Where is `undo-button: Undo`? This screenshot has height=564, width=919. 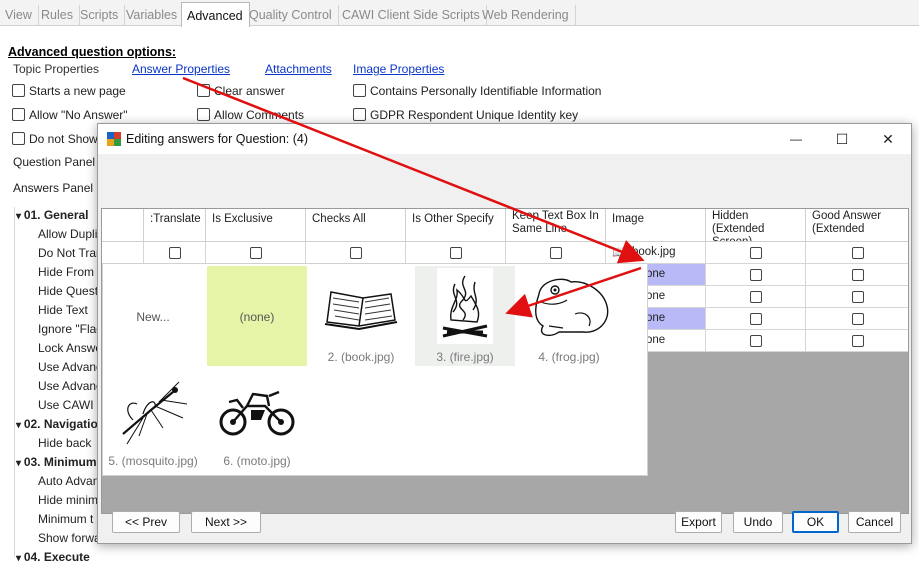
undo-button: Undo is located at coordinates (758, 522).